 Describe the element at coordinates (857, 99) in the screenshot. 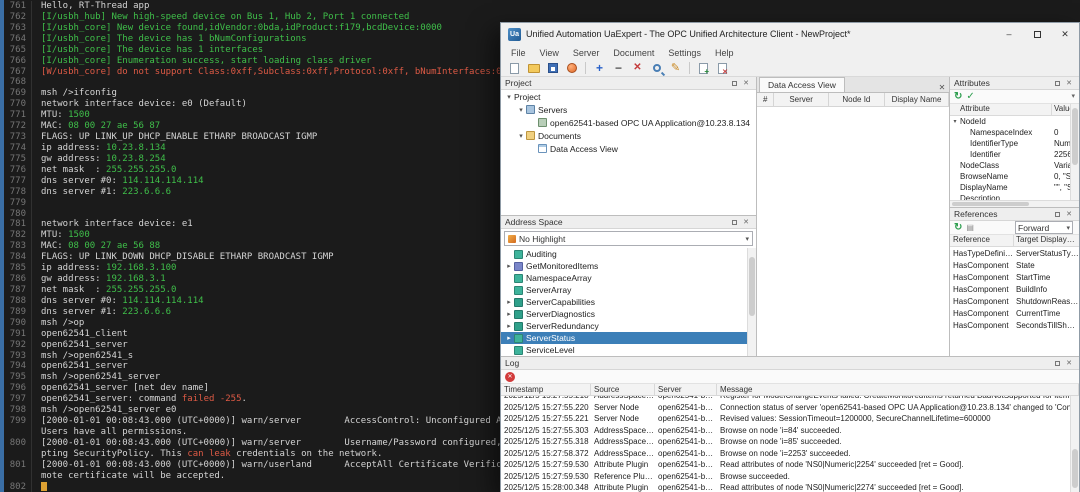

I see `column-header: Node Id` at that location.